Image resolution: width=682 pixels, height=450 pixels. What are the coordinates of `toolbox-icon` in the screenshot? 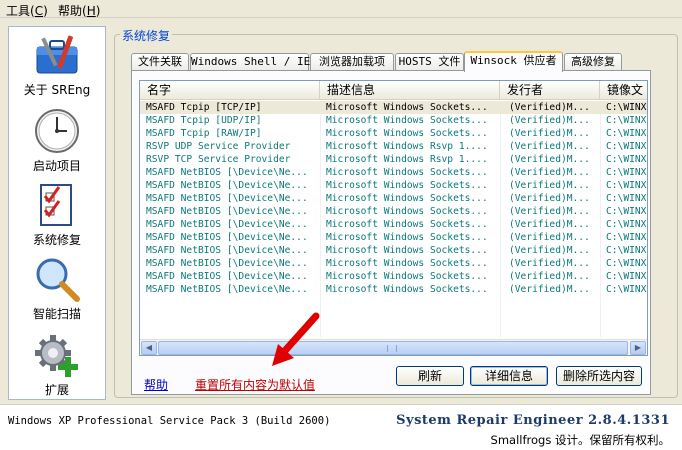 It's located at (57, 55).